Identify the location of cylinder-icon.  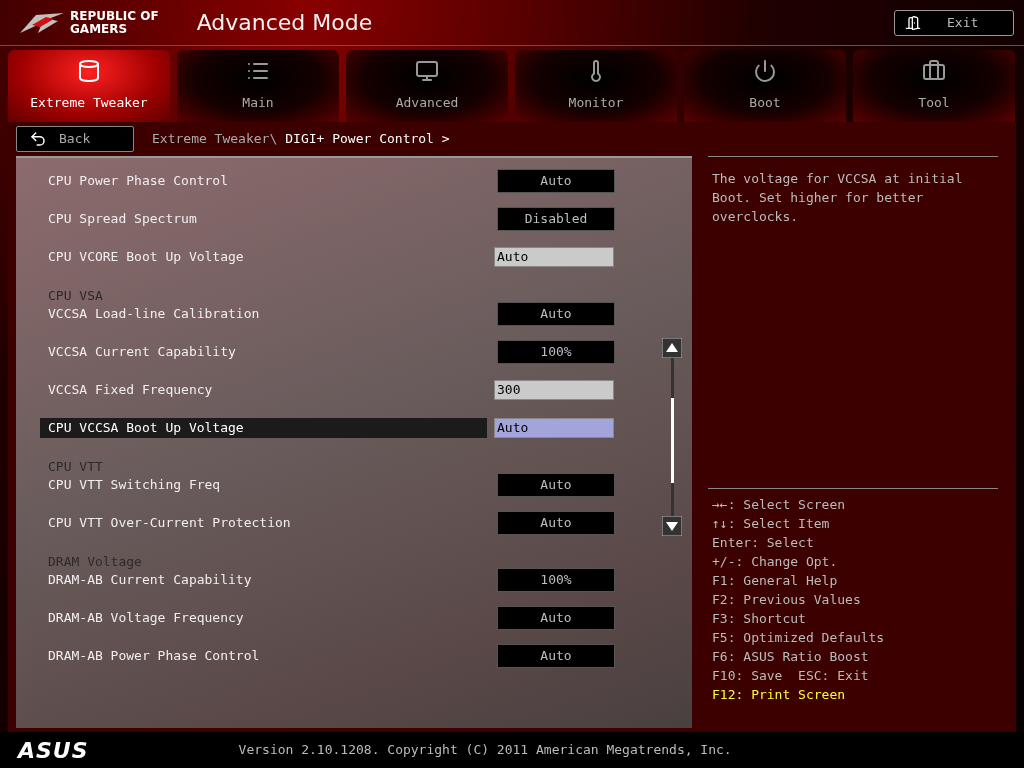
(89, 71).